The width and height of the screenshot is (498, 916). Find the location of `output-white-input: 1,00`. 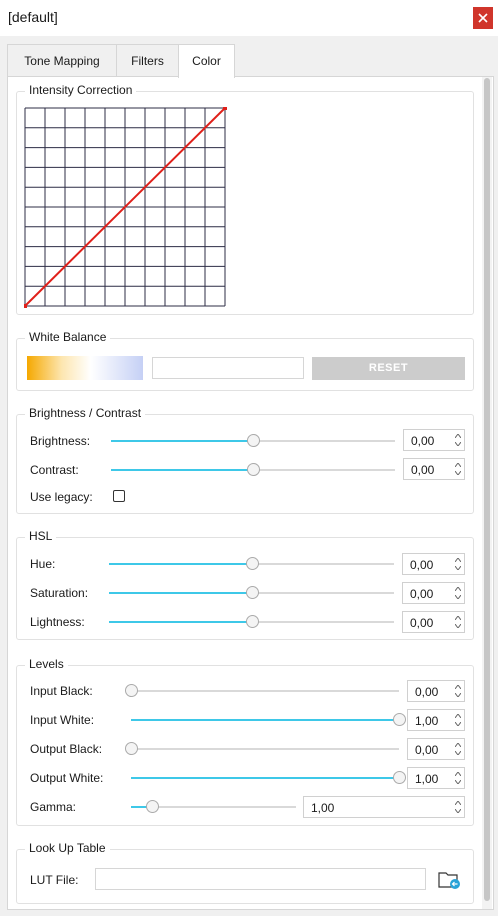

output-white-input: 1,00 is located at coordinates (436, 778).